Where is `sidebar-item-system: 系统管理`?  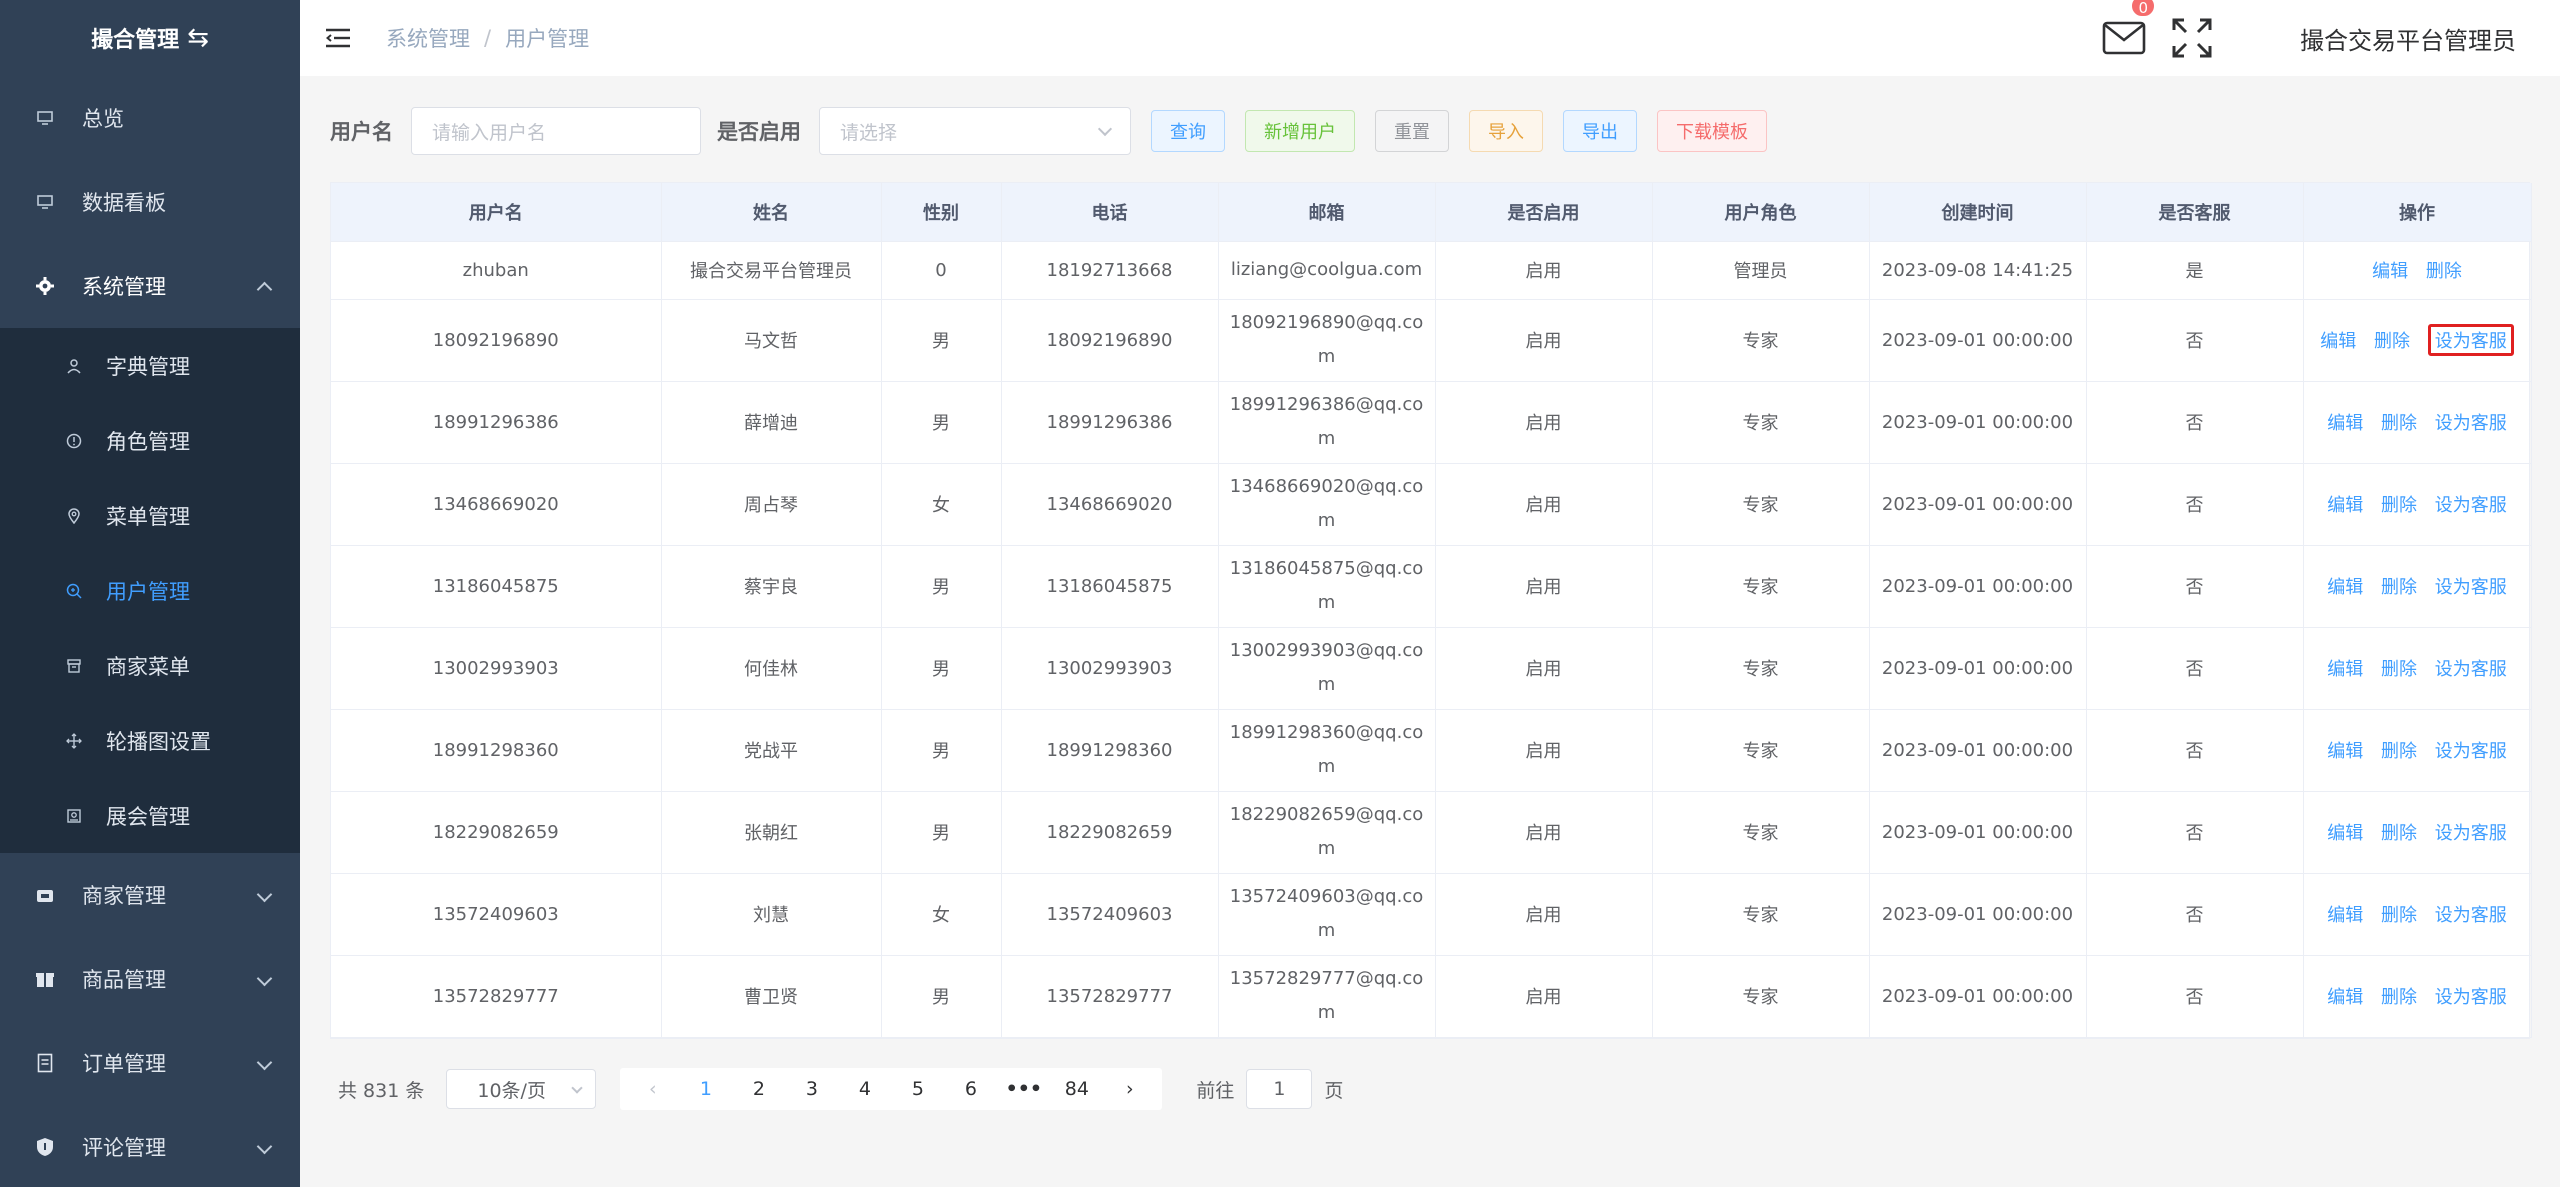 sidebar-item-system: 系统管理 is located at coordinates (150, 286).